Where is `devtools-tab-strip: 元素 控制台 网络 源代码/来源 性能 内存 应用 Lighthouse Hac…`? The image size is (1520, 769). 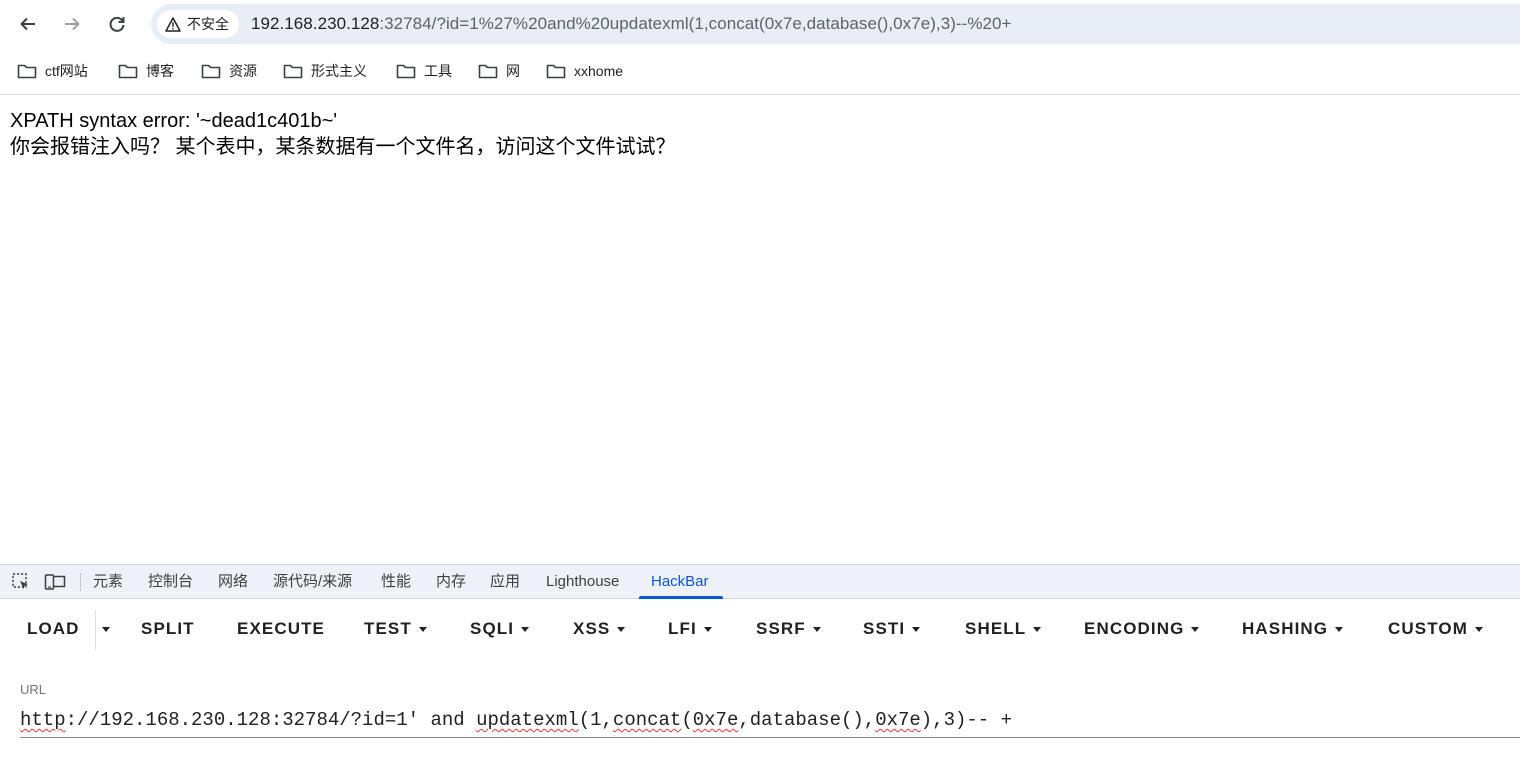
devtools-tab-strip: 元素 控制台 网络 源代码/来源 性能 内存 应用 Lighthouse Hac… is located at coordinates (760, 581).